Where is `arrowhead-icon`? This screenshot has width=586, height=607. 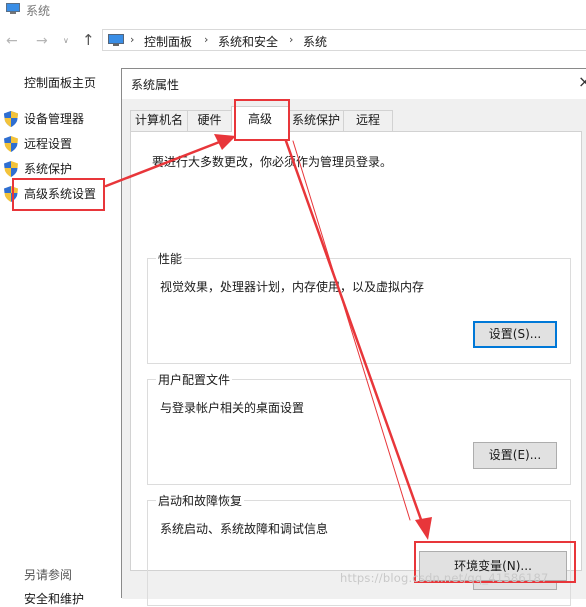
arrowhead-icon is located at coordinates (423, 528).